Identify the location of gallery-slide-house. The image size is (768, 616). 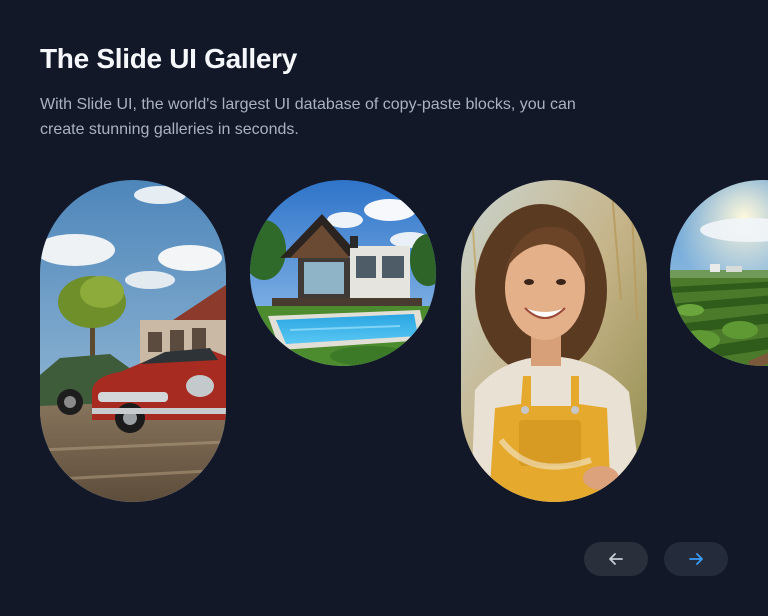
(343, 273).